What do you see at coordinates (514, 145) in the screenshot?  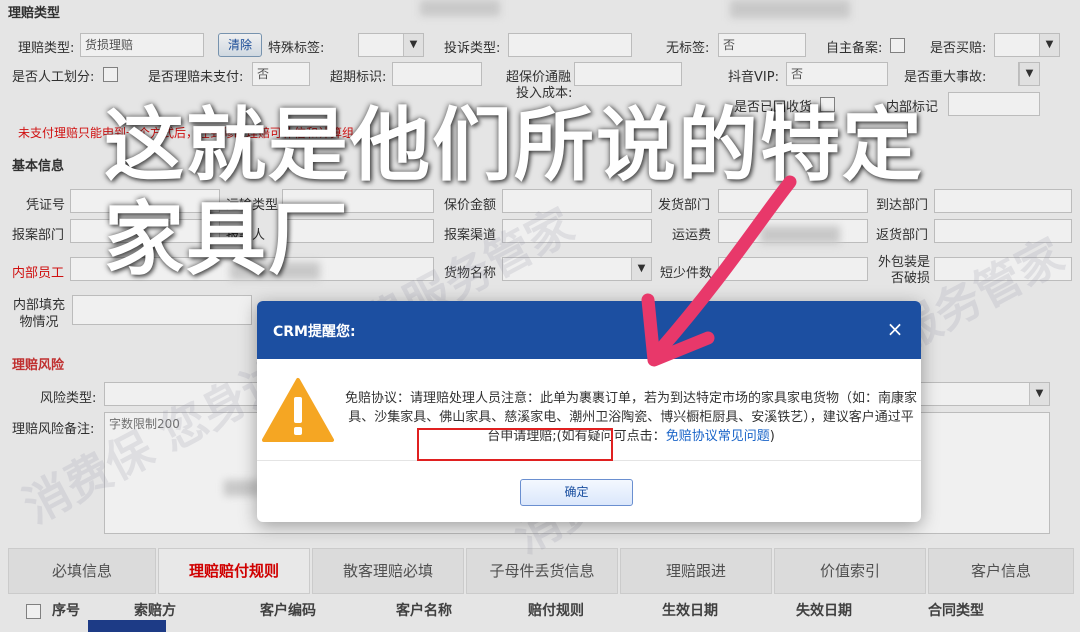 I see `overlay-caption-line1: 这就是他们所说的特定` at bounding box center [514, 145].